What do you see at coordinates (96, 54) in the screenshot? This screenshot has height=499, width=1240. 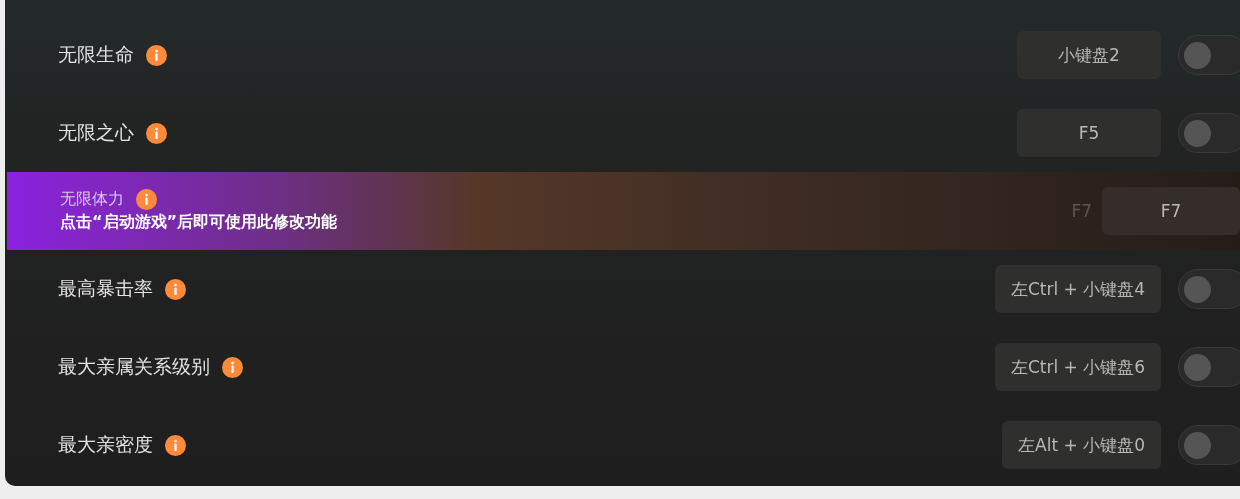 I see `cheat-label: 无限生命` at bounding box center [96, 54].